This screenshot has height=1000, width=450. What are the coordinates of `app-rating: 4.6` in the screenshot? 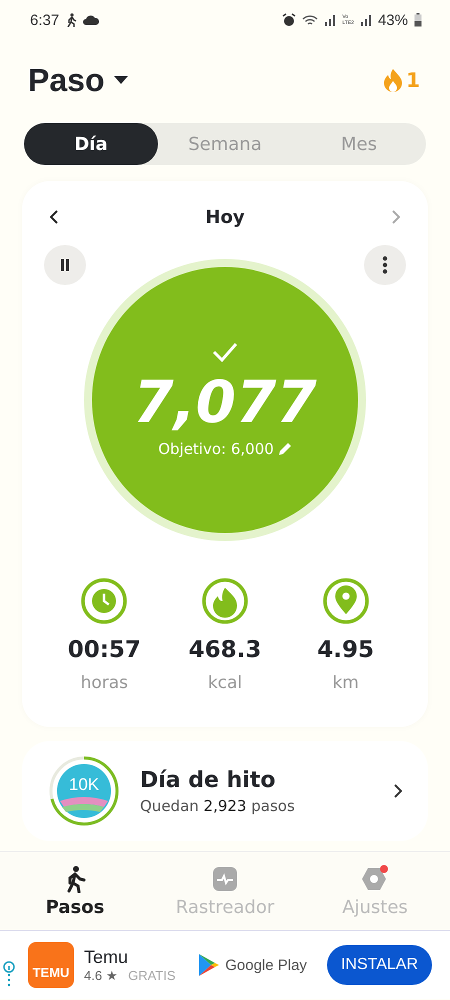 It's located at (93, 975).